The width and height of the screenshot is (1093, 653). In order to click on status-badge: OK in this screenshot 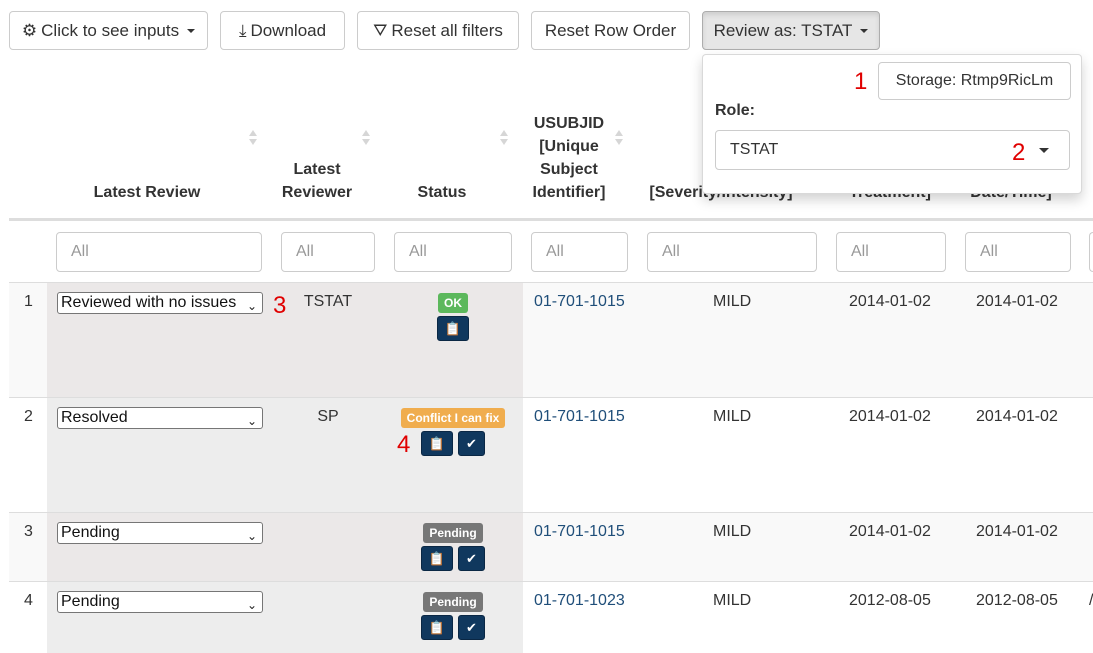, I will do `click(453, 303)`.